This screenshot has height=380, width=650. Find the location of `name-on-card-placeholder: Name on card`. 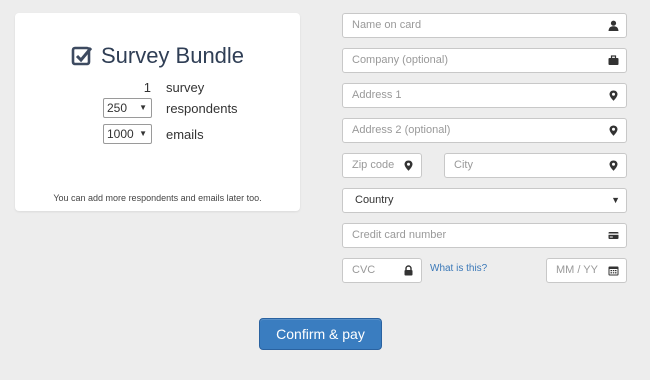

name-on-card-placeholder: Name on card is located at coordinates (387, 25).